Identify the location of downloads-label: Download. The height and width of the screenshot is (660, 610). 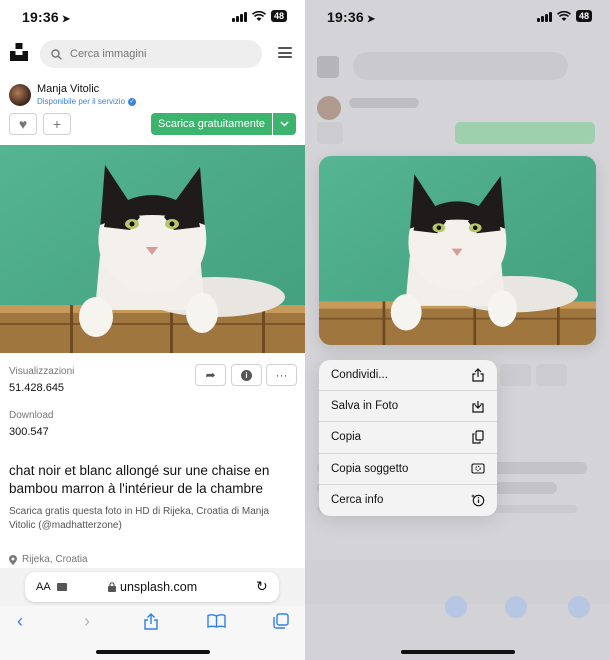
(31, 415).